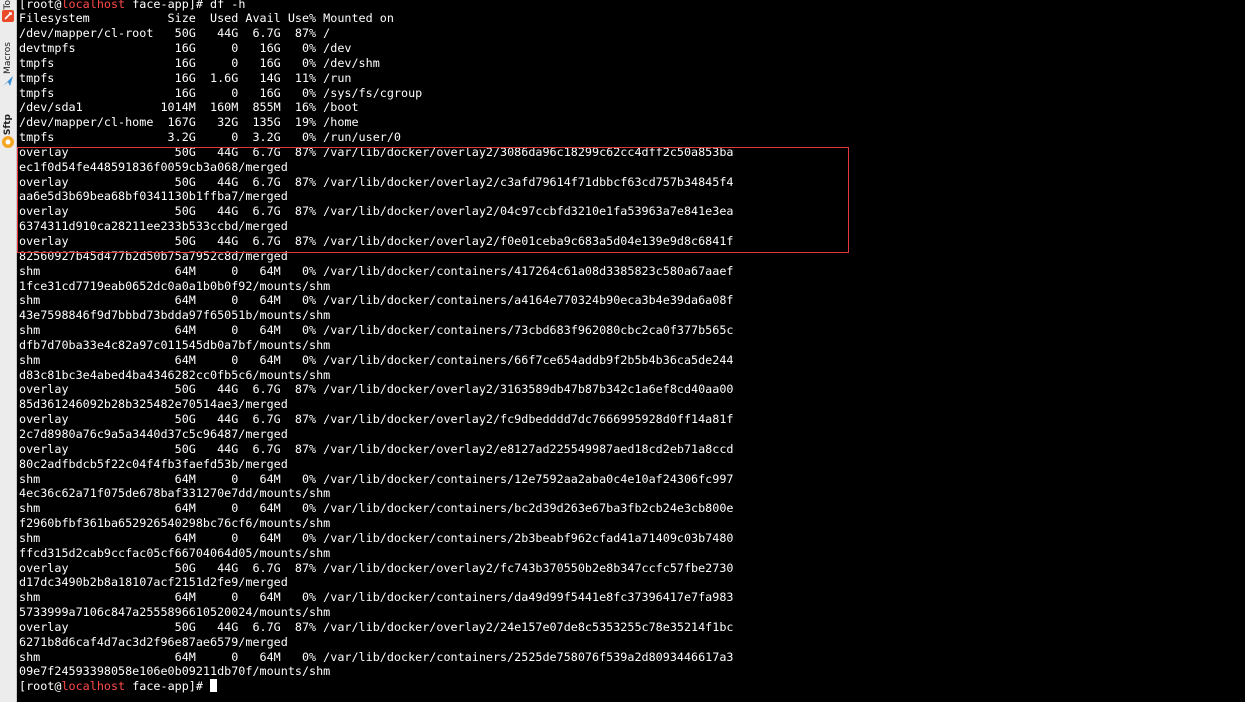 The width and height of the screenshot is (1245, 702). Describe the element at coordinates (153, 641) in the screenshot. I see `output-line: 6271b8d6caf4d7ac3d2f96e87ae6579/merged` at that location.